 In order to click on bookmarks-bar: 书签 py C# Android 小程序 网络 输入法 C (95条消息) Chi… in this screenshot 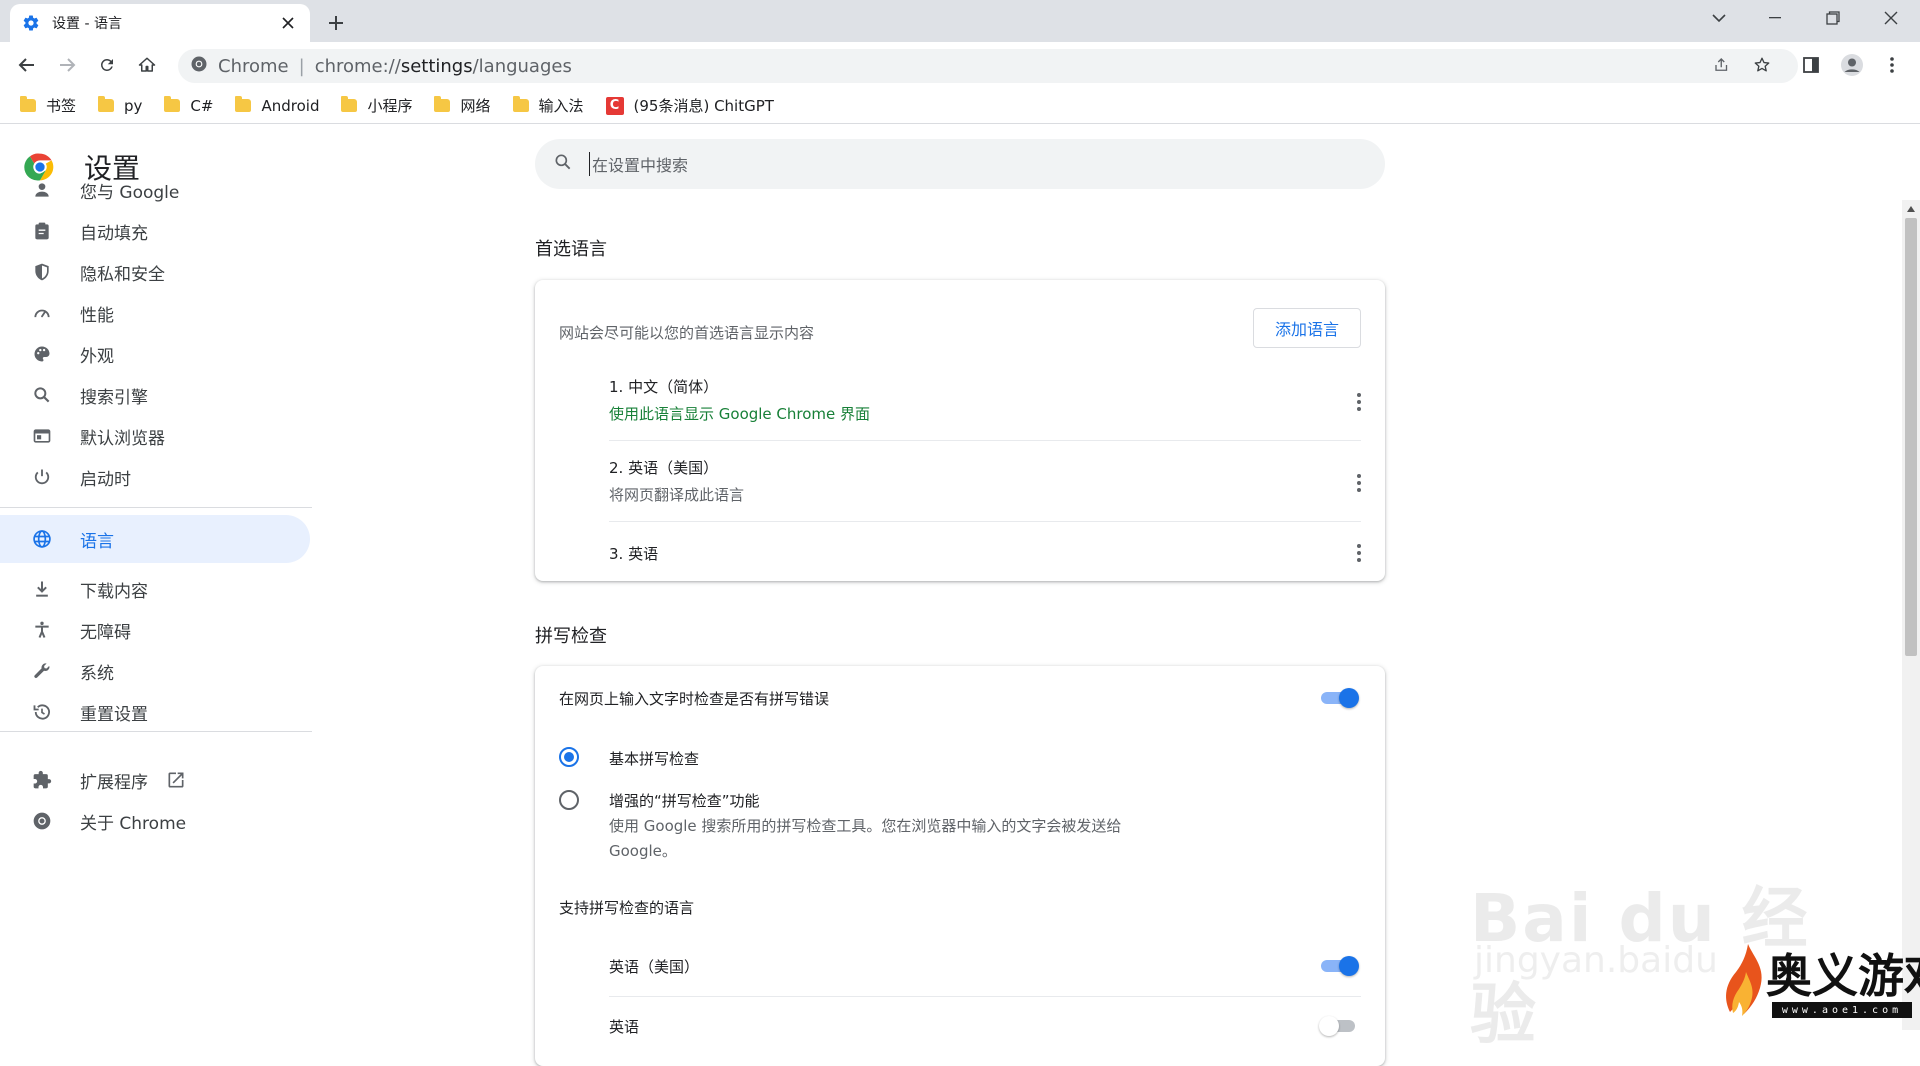, I will do `click(960, 106)`.